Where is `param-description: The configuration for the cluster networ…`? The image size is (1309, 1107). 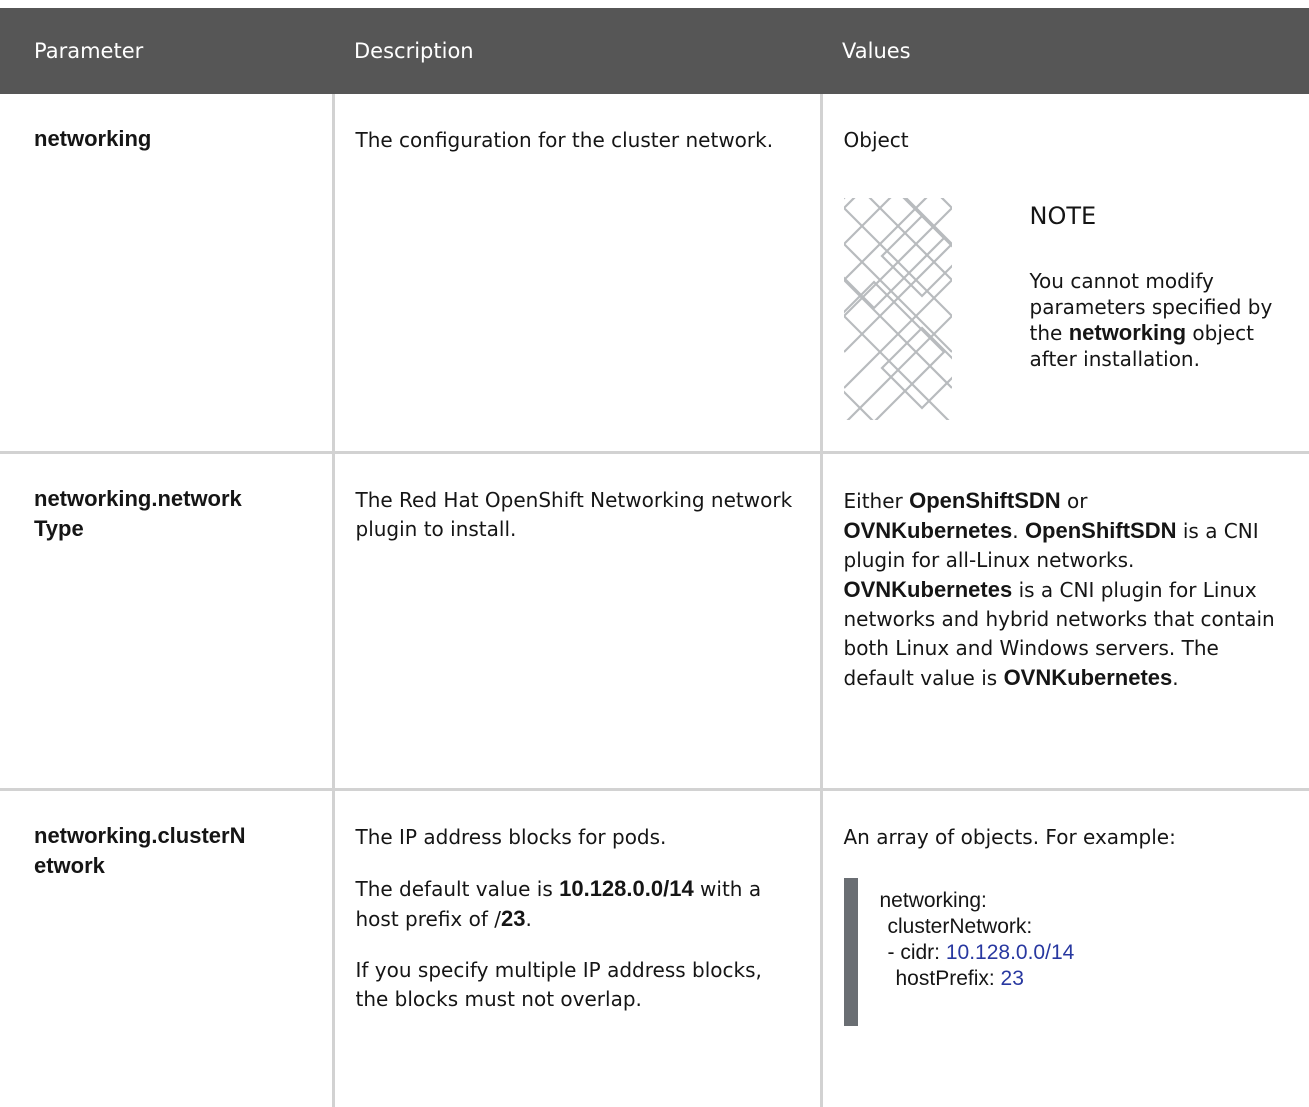 param-description: The configuration for the cluster networ… is located at coordinates (576, 273).